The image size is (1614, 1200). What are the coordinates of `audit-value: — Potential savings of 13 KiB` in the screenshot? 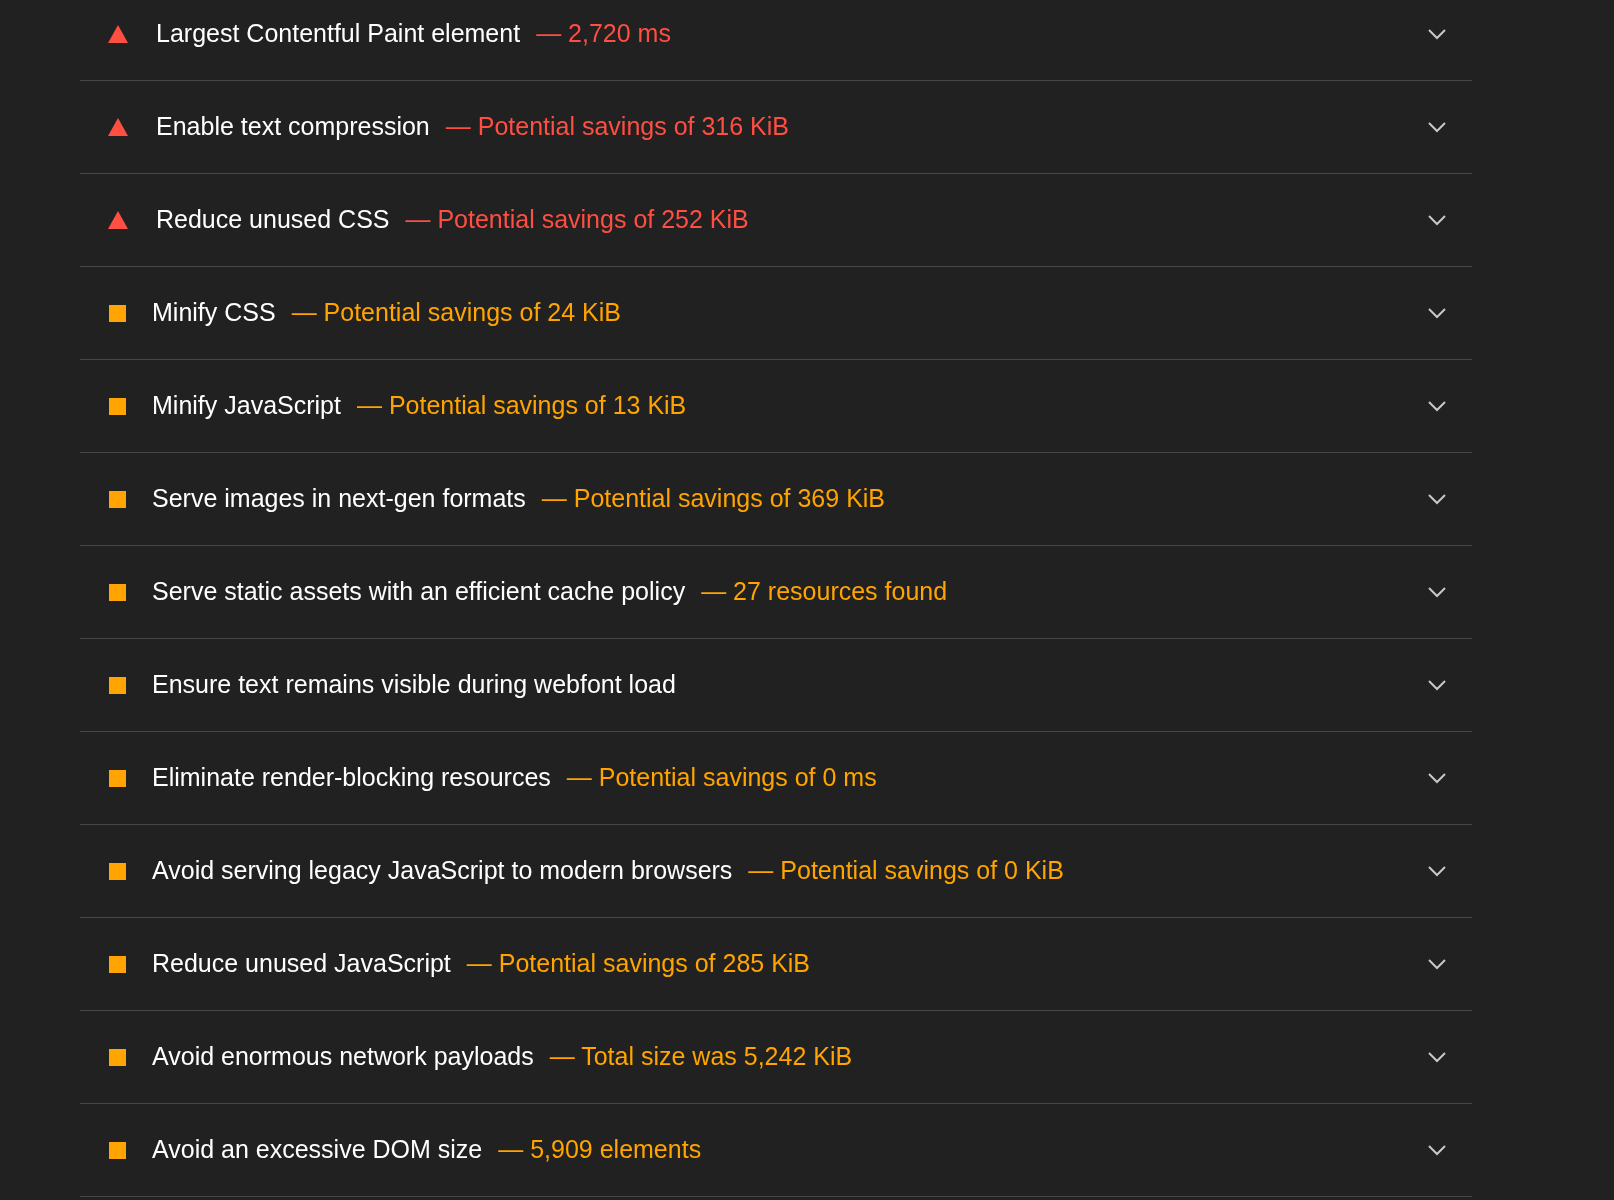 It's located at (521, 406).